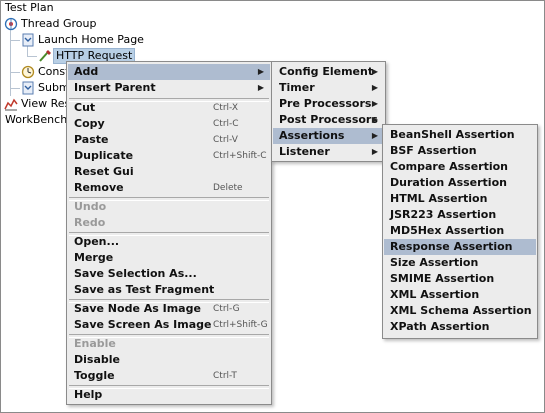  What do you see at coordinates (328, 104) in the screenshot?
I see `menu-item-pre-processors: Pre Processors ▶` at bounding box center [328, 104].